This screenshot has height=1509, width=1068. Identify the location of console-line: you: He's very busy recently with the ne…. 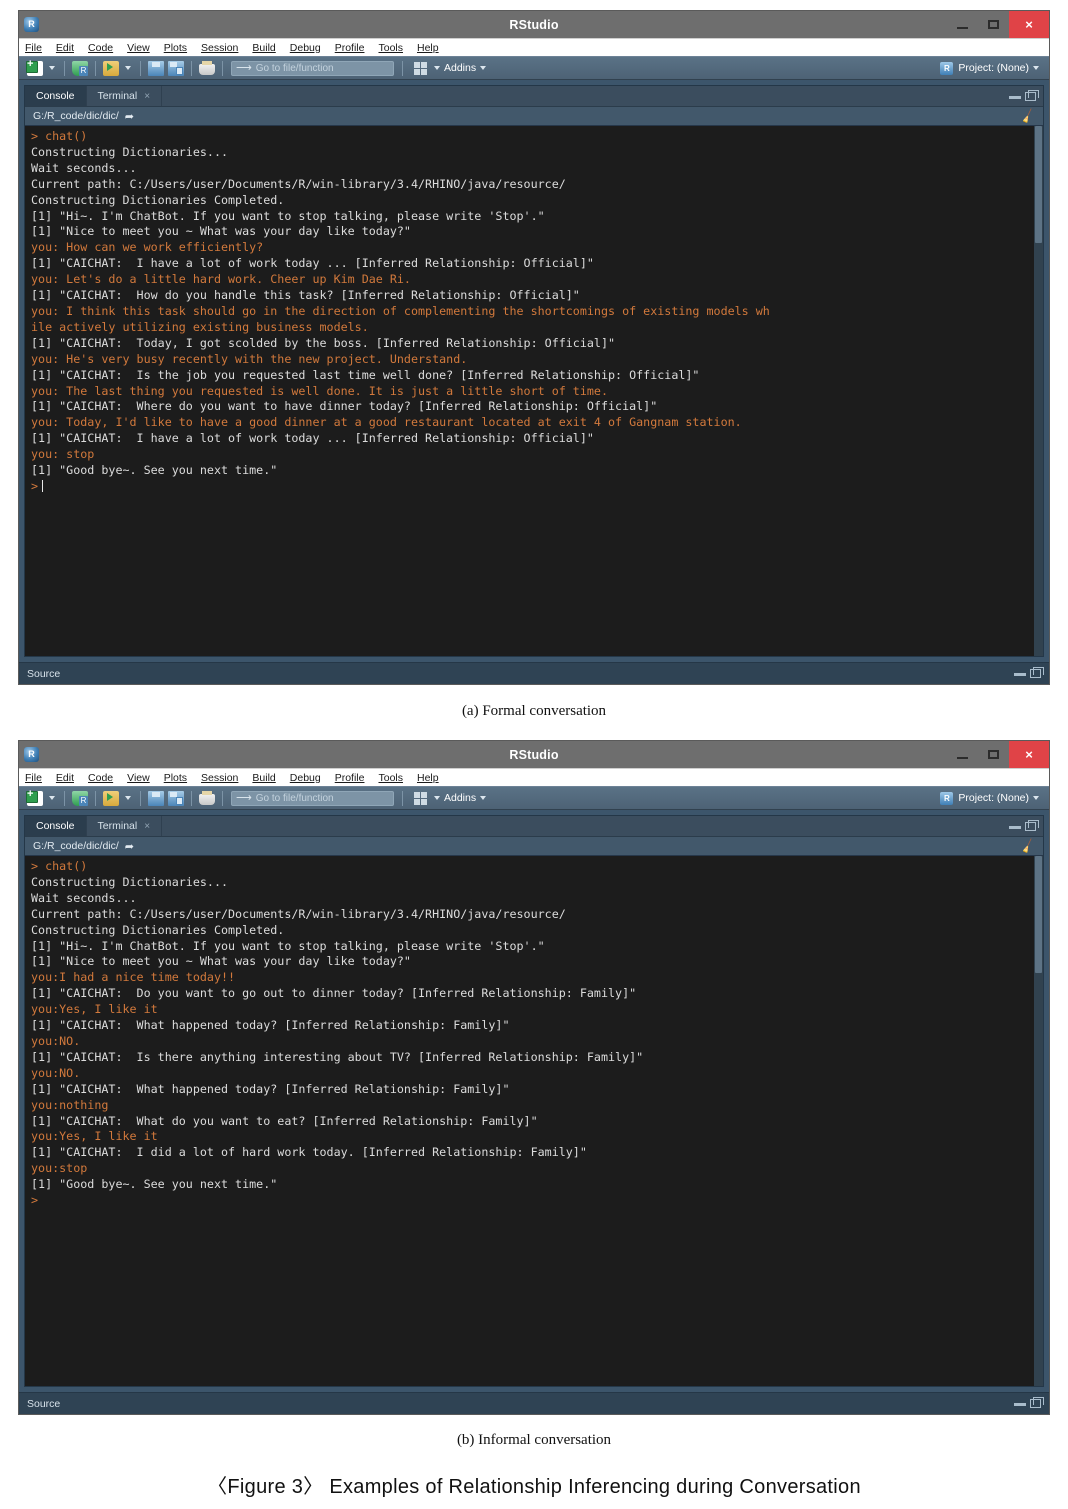
(249, 358).